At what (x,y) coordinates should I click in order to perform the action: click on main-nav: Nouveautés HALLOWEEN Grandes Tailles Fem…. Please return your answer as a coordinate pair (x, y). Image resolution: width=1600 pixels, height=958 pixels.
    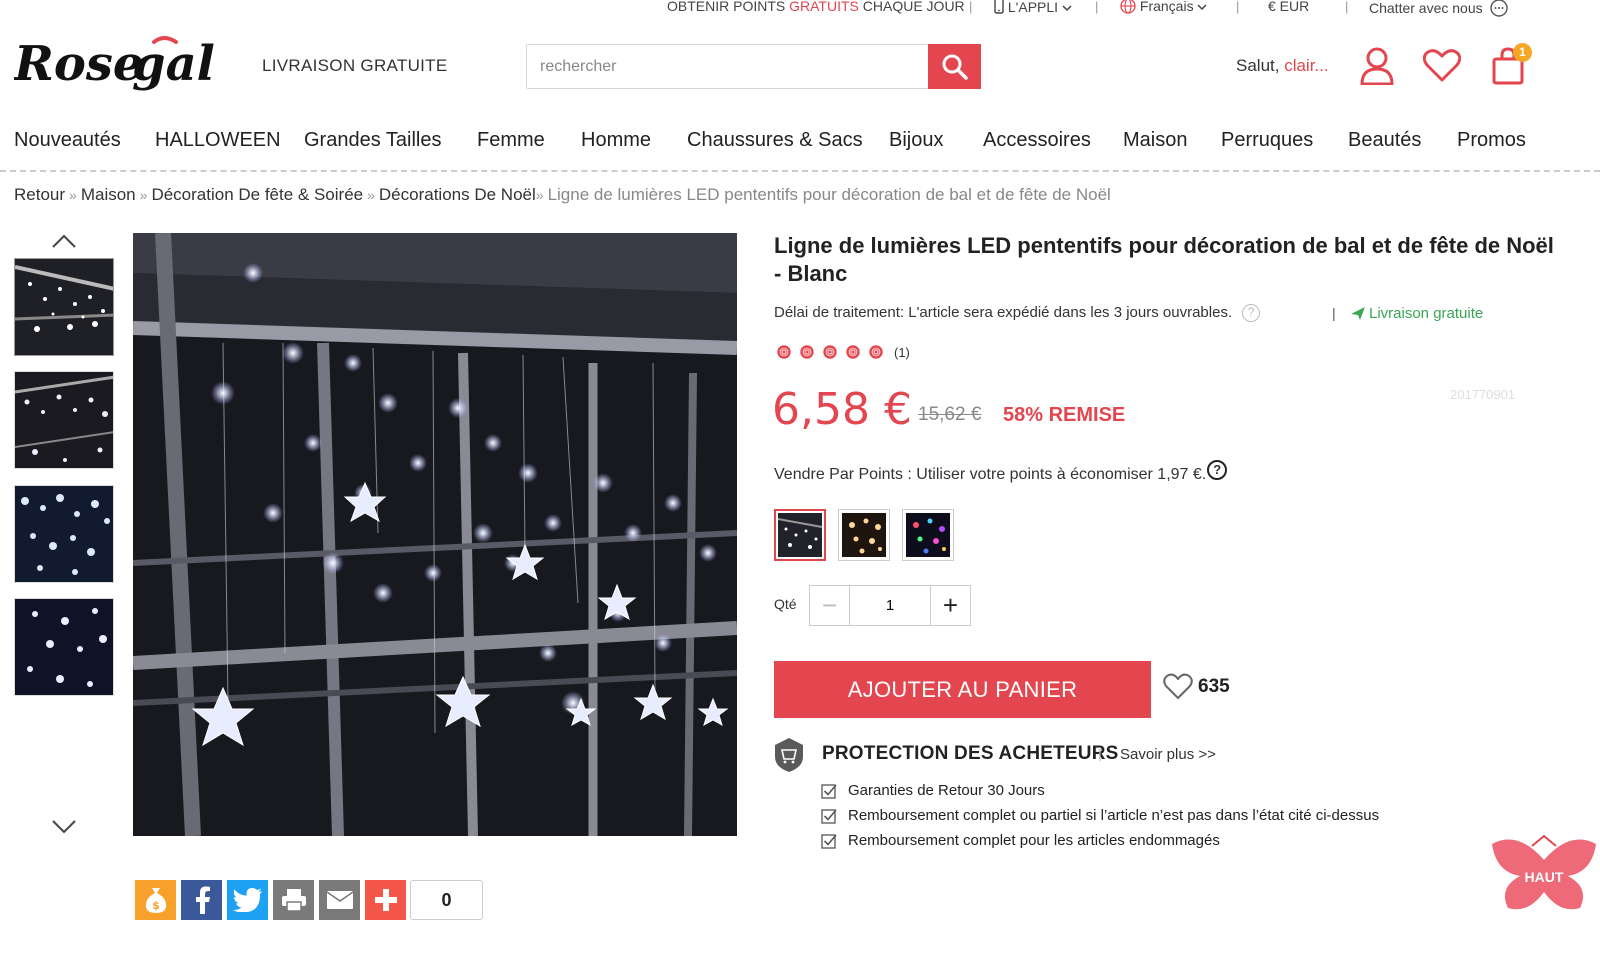
    Looking at the image, I should click on (800, 146).